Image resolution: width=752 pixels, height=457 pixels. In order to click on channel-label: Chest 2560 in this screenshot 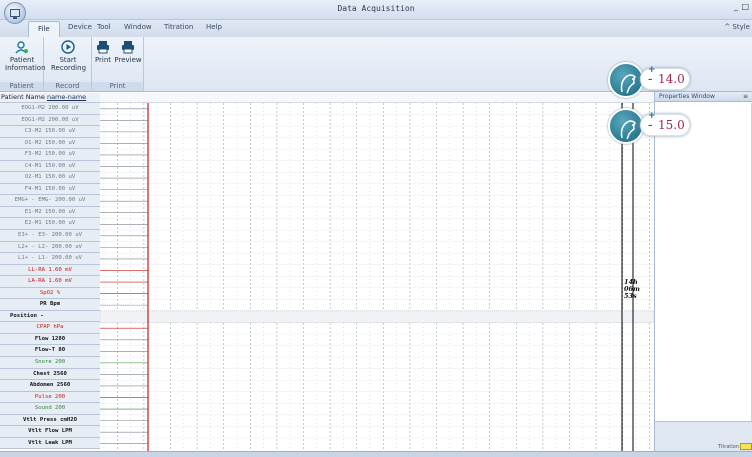, I will do `click(50, 374)`.